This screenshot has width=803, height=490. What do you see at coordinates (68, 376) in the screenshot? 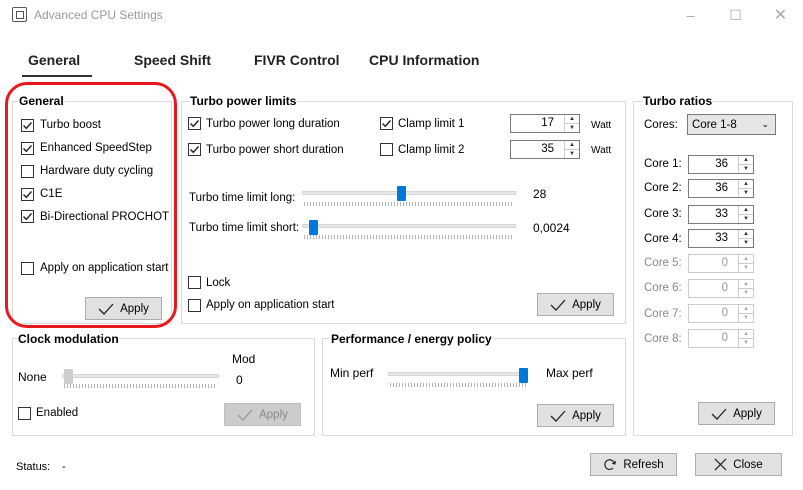
I see `clock-mod-slider-thumb` at bounding box center [68, 376].